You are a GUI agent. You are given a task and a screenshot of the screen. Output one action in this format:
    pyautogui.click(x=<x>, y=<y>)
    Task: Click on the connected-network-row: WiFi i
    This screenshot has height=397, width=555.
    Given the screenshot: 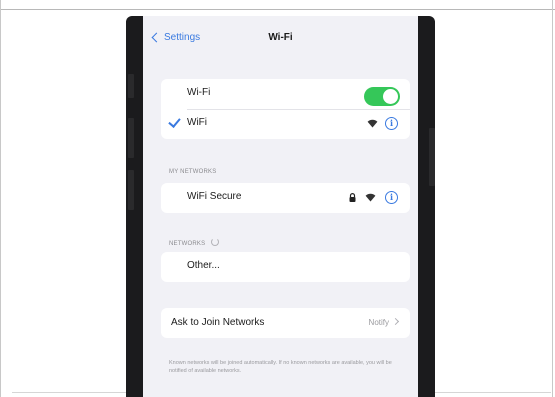 What is the action you would take?
    pyautogui.click(x=285, y=124)
    